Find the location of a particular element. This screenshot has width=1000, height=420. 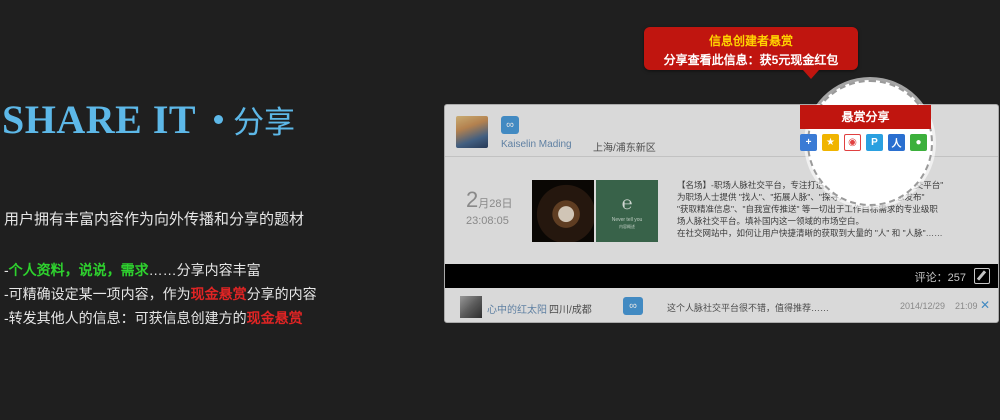

close-icon: ✕ is located at coordinates (985, 305).